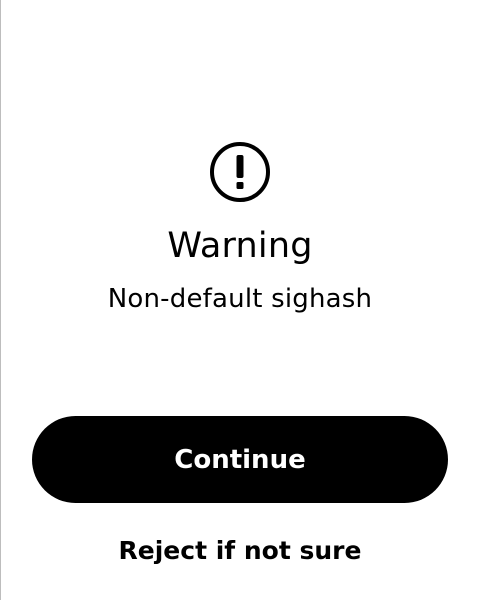  What do you see at coordinates (240, 299) in the screenshot?
I see `warning-message: Non-default sighash` at bounding box center [240, 299].